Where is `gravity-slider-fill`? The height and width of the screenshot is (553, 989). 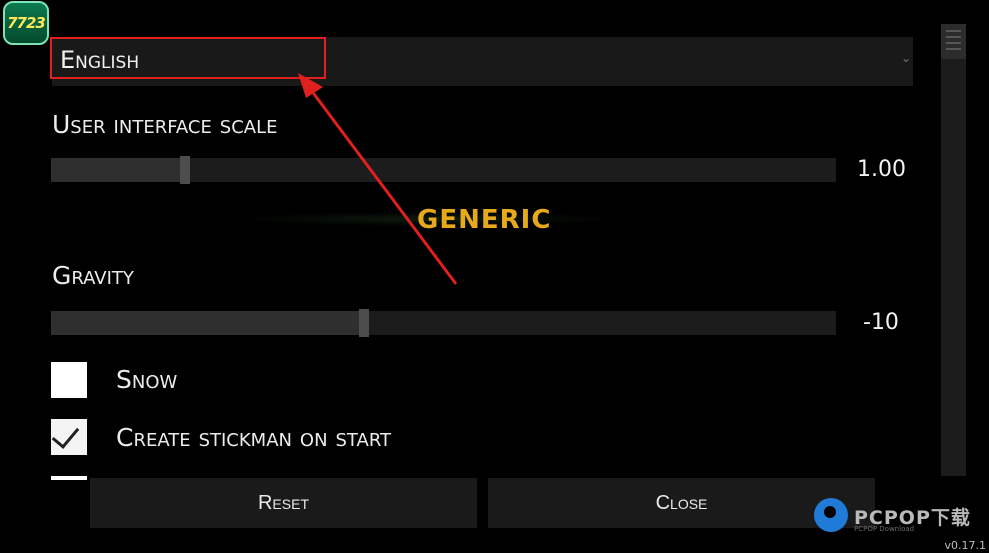
gravity-slider-fill is located at coordinates (207, 323).